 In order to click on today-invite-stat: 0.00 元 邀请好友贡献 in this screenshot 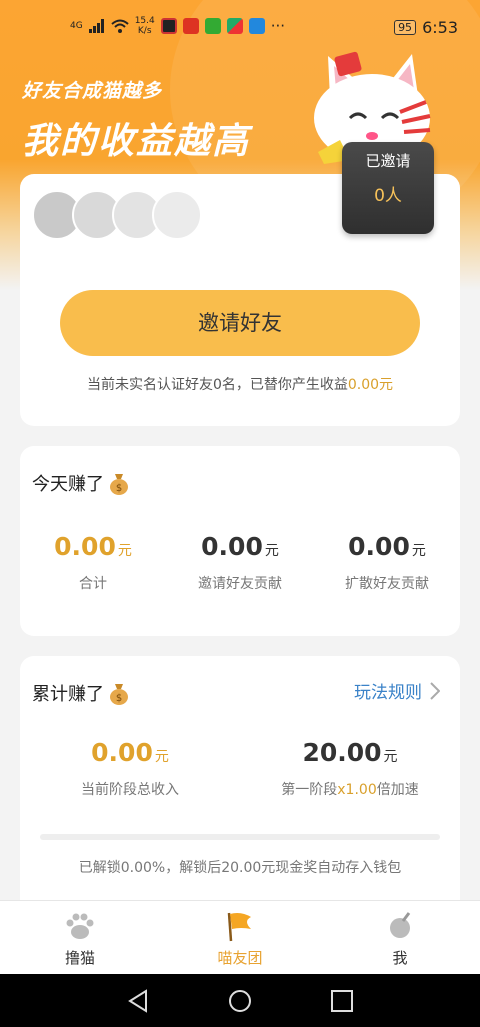, I will do `click(240, 562)`.